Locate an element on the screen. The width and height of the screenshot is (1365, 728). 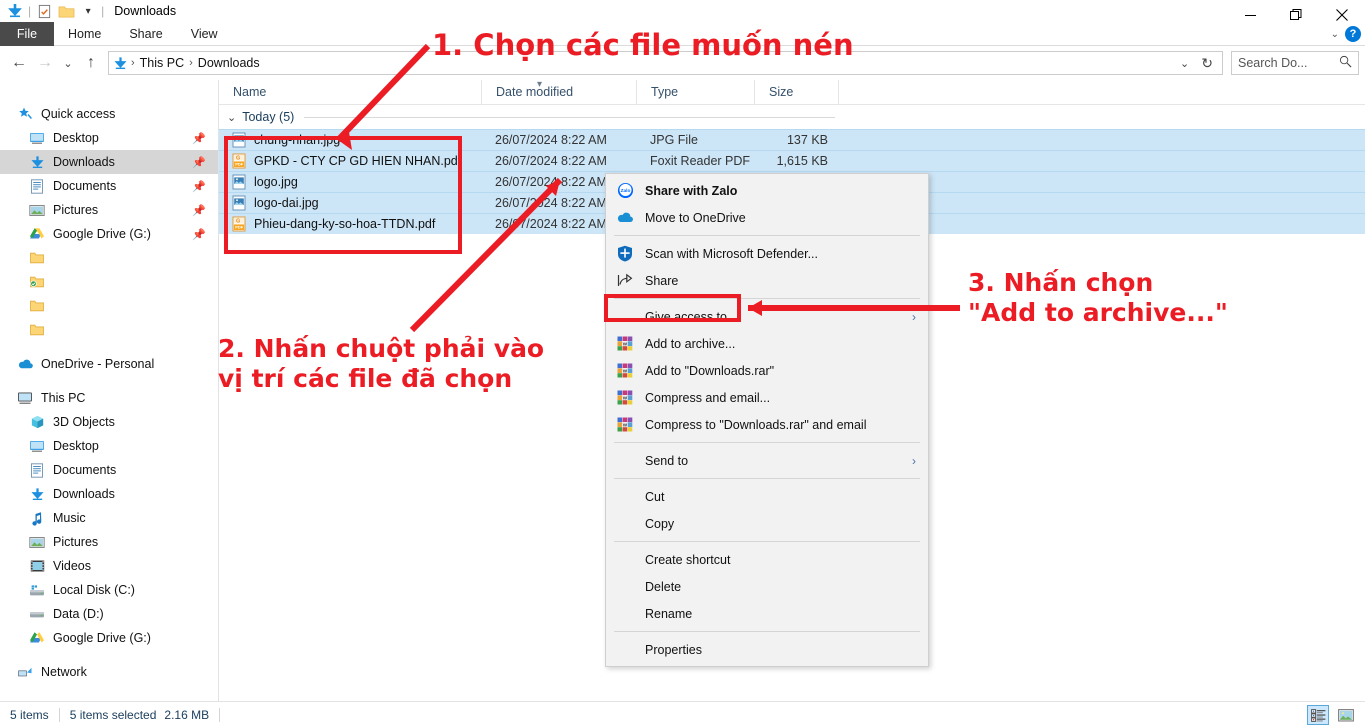
sidebar-item-music: Music is located at coordinates (109, 518).